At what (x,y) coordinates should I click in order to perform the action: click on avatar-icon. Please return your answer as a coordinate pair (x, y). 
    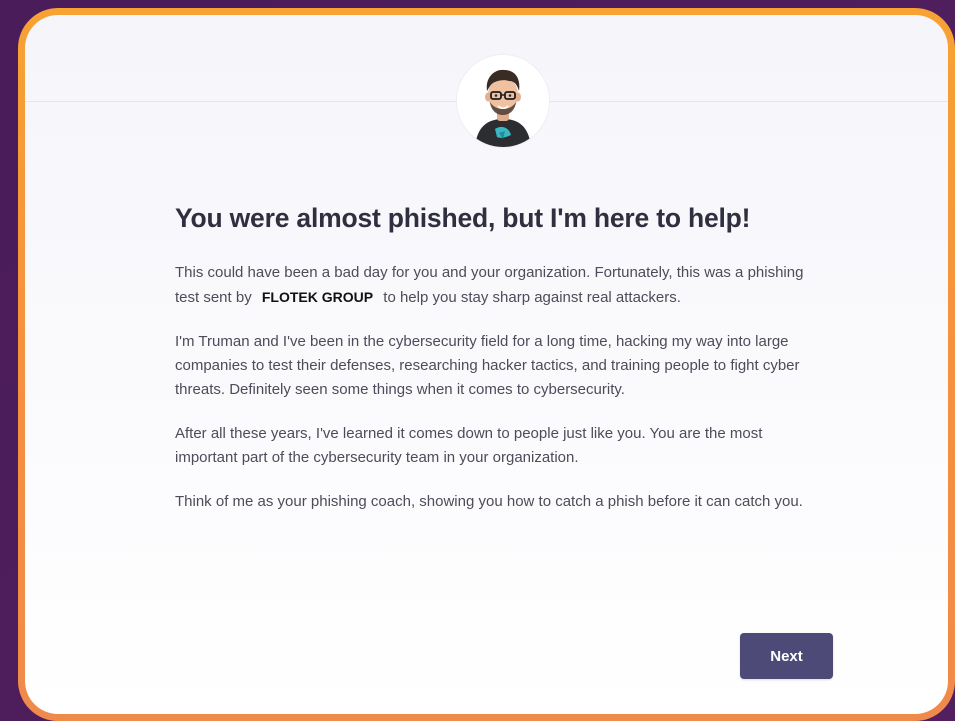
    Looking at the image, I should click on (503, 101).